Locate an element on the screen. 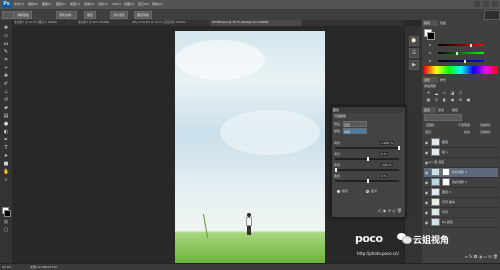  maximize-icon is located at coordinates (486, 4).